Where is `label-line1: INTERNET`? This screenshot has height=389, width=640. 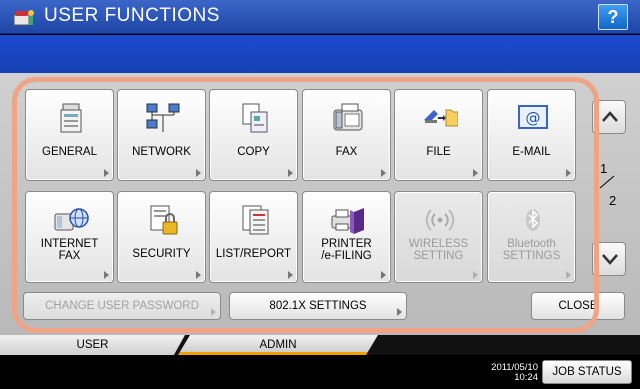
label-line1: INTERNET is located at coordinates (69, 244).